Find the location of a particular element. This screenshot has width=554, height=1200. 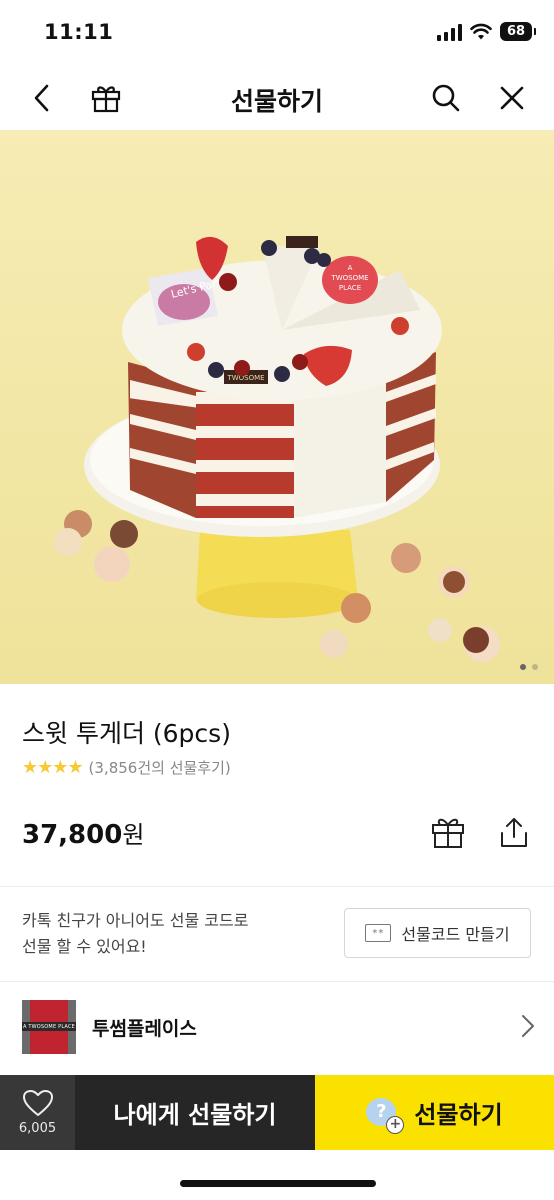

product-price: 37,800원 is located at coordinates (83, 832).